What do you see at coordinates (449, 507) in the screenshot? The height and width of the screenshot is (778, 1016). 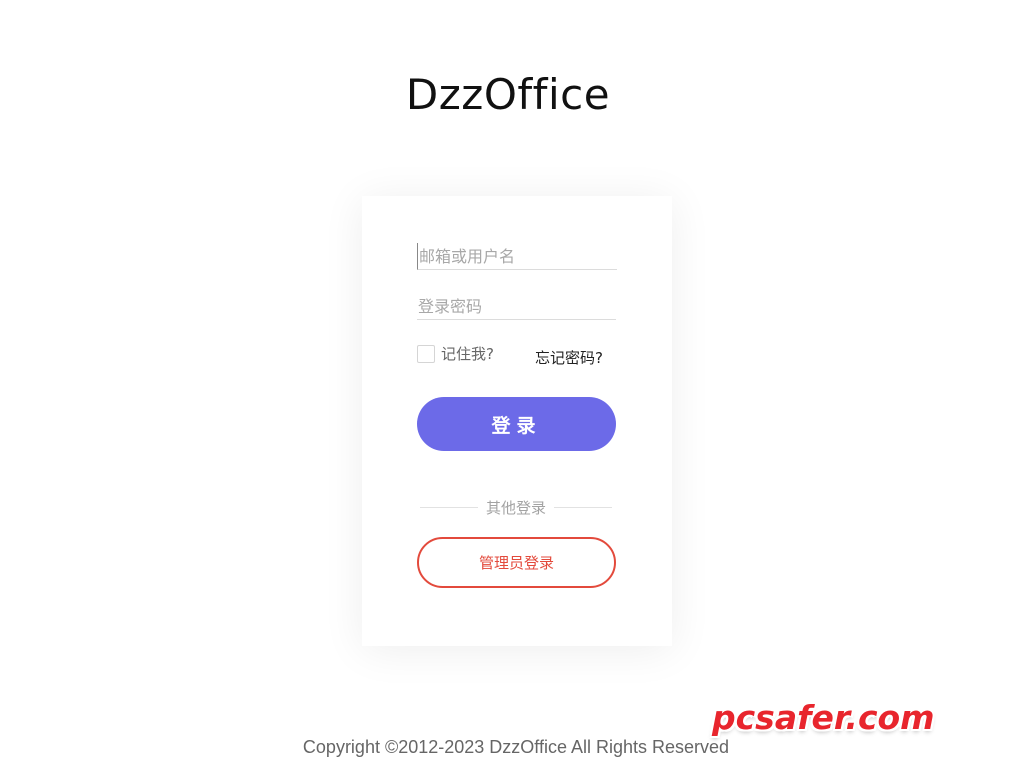 I see `divider-line-left` at bounding box center [449, 507].